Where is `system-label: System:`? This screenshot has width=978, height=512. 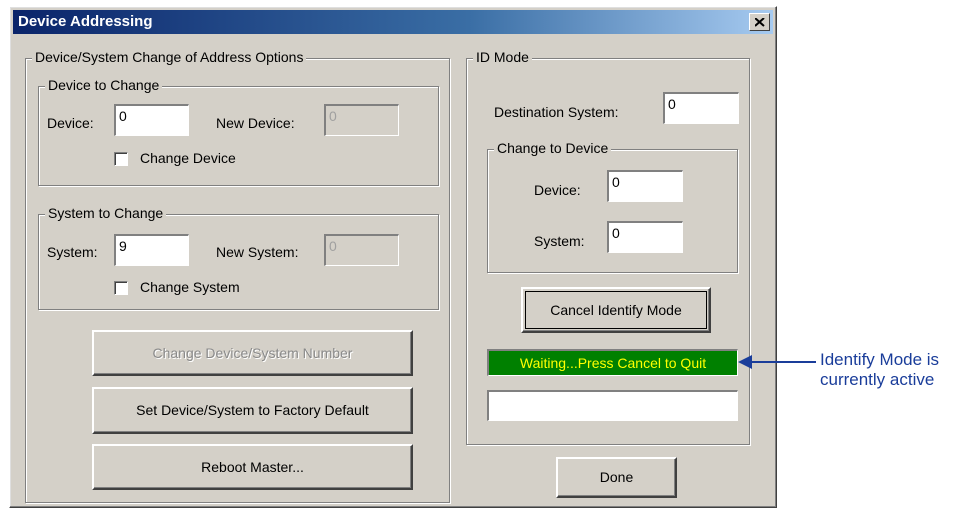
system-label: System: is located at coordinates (72, 252).